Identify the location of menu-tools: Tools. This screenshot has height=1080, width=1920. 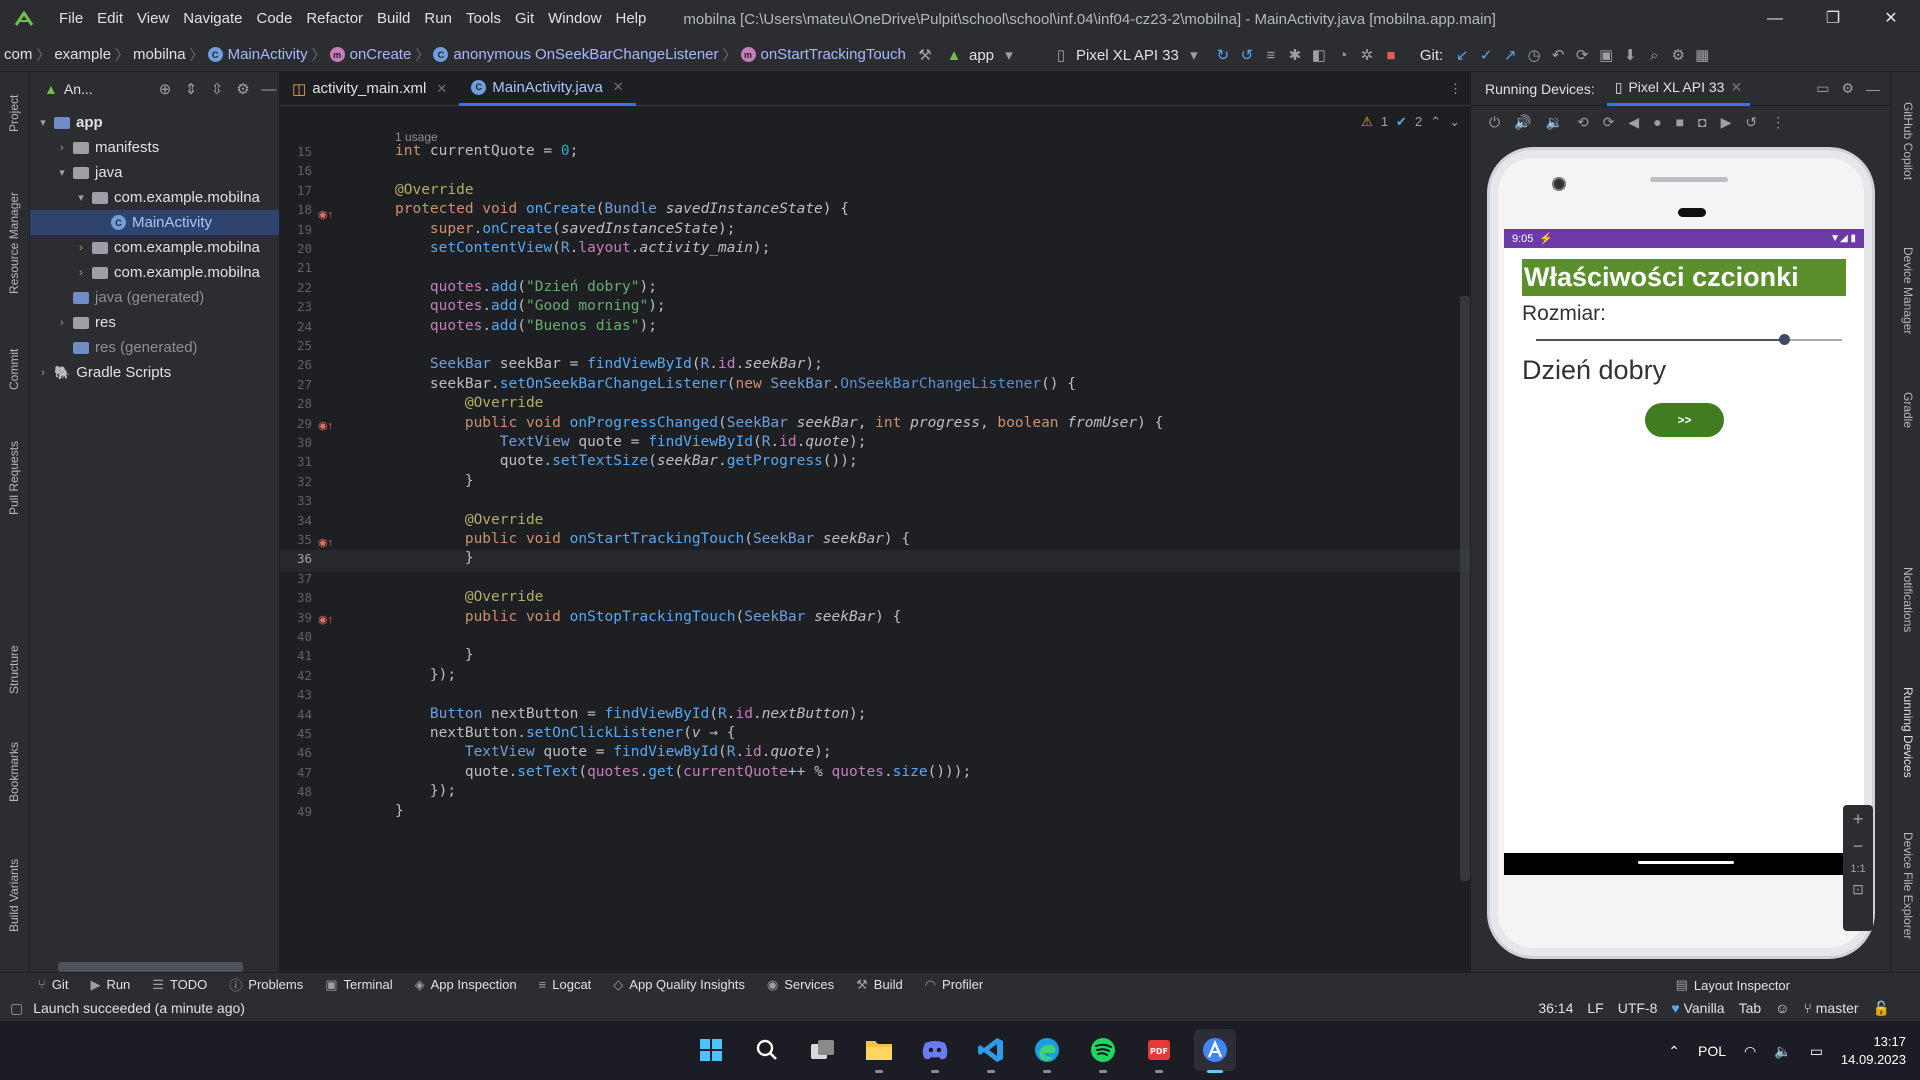
(483, 19).